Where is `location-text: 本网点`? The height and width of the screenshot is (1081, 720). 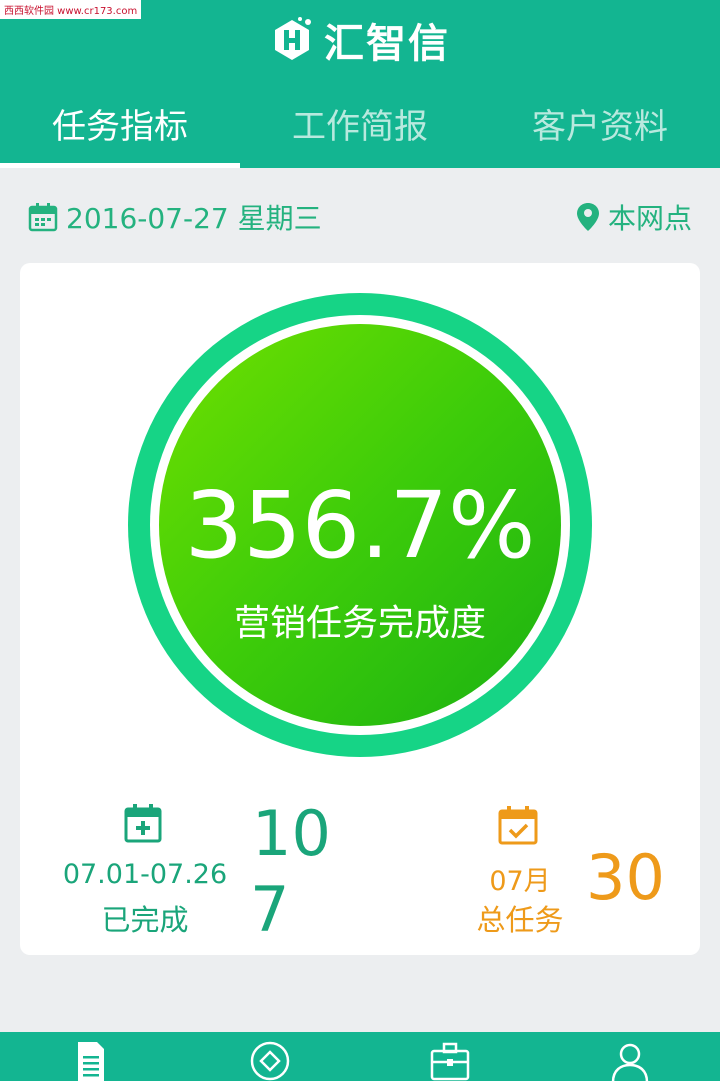
location-text: 本网点 is located at coordinates (649, 218).